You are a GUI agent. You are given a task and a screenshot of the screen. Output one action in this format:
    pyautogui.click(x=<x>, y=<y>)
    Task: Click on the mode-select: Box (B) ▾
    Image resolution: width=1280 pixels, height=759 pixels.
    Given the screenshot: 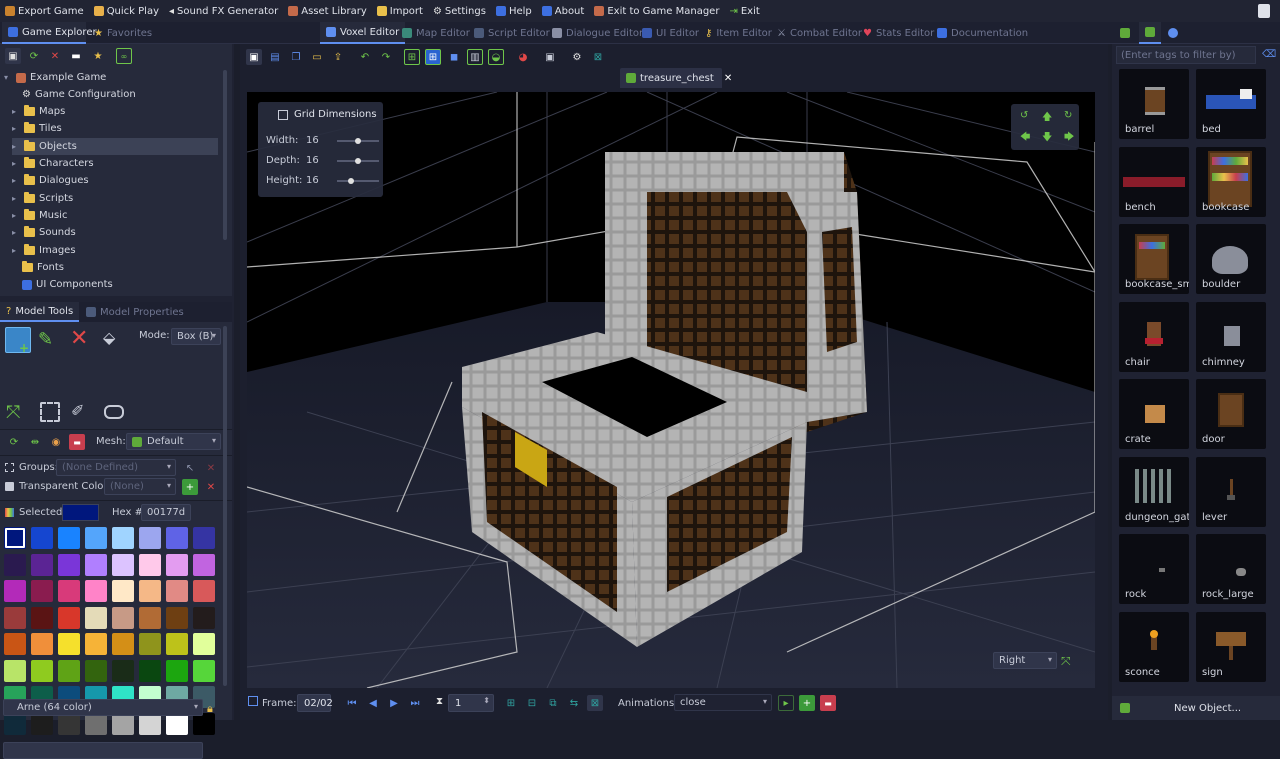 What is the action you would take?
    pyautogui.click(x=196, y=336)
    